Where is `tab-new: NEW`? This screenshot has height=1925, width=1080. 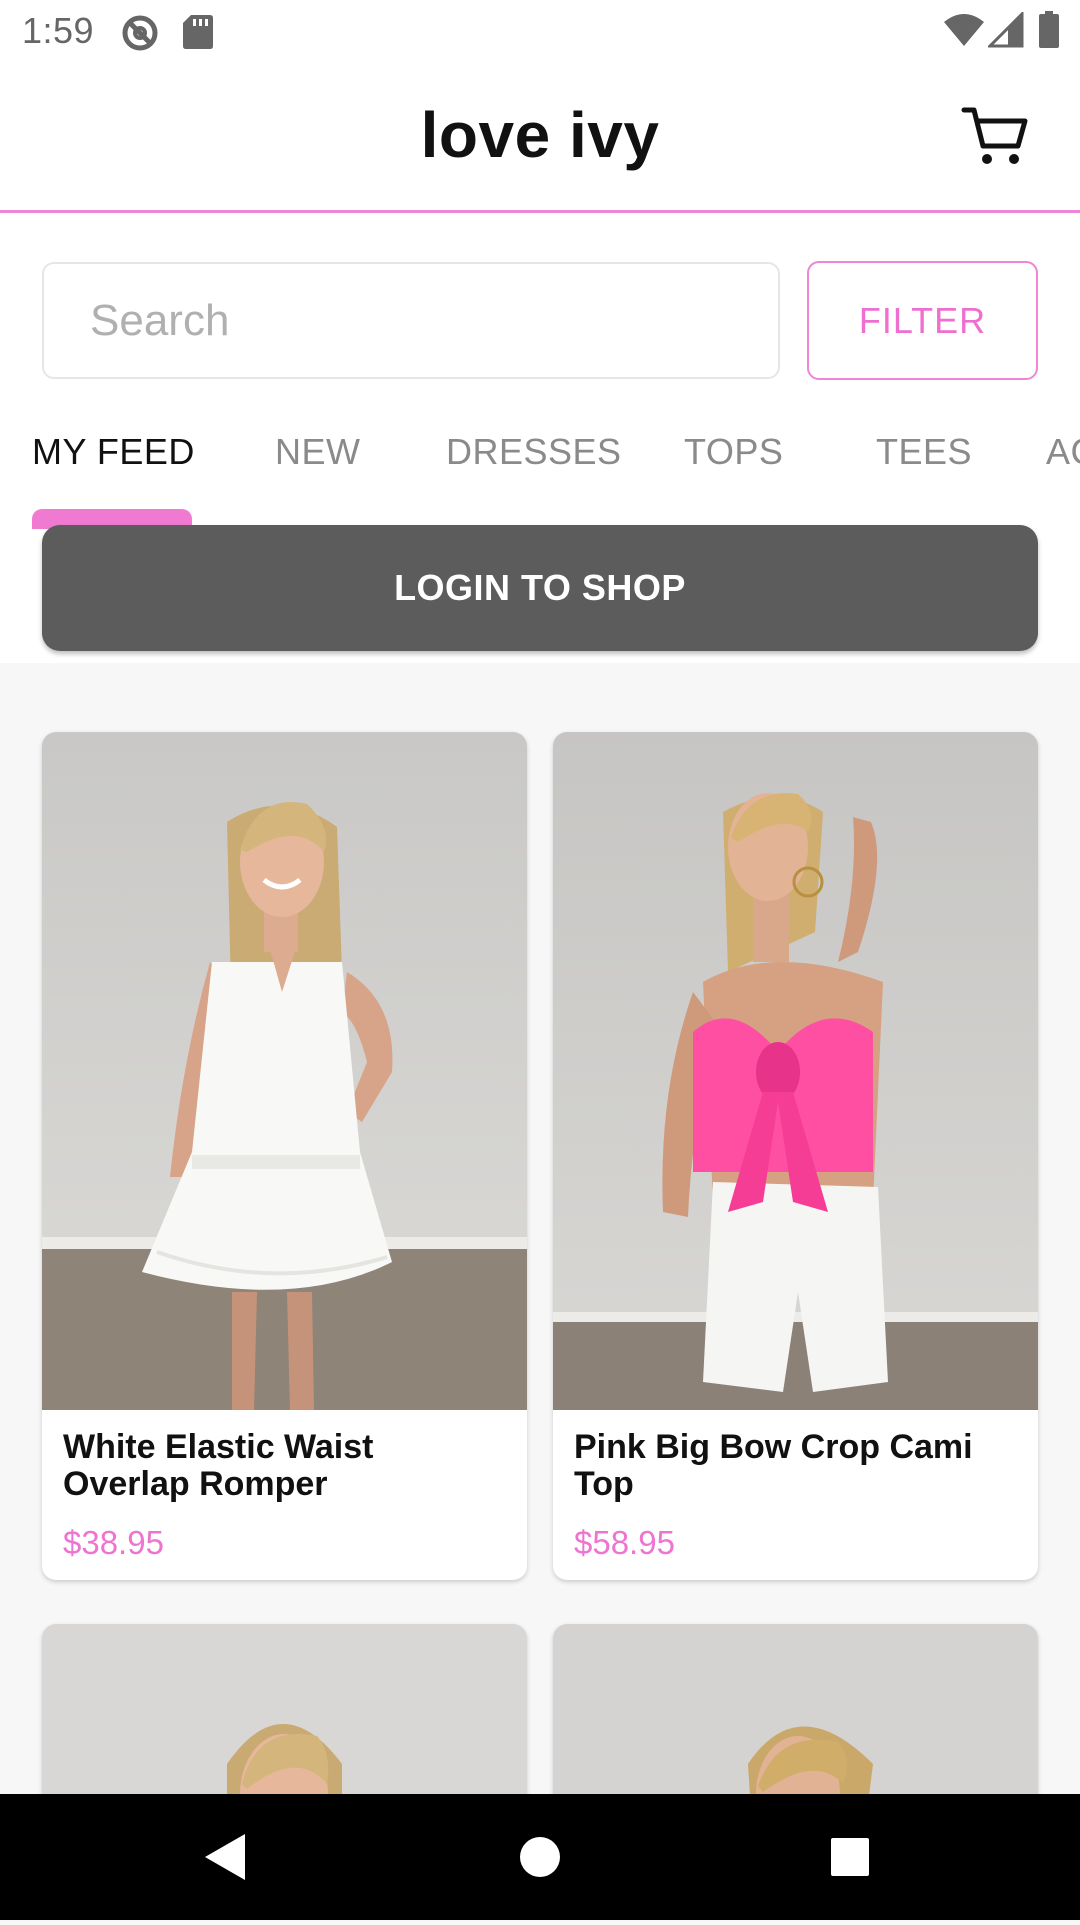 tab-new: NEW is located at coordinates (318, 452).